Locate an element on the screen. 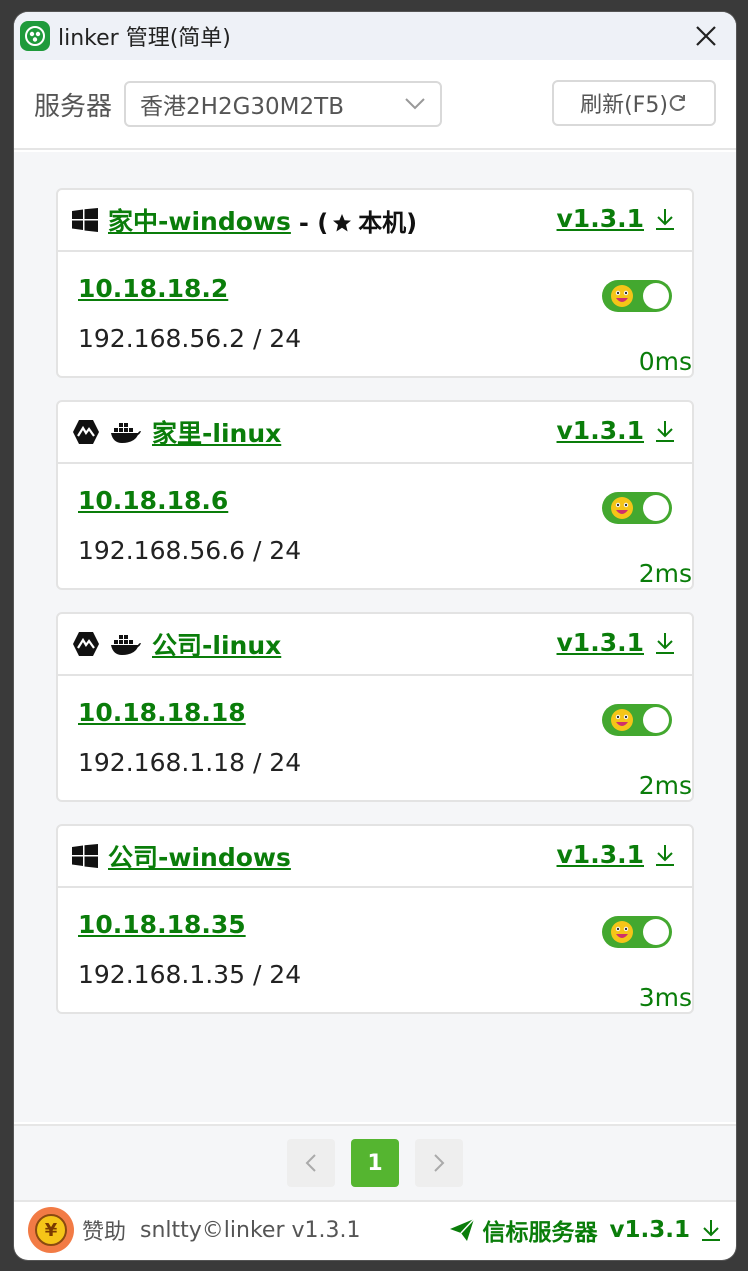  pagination: 1 is located at coordinates (375, 1163).